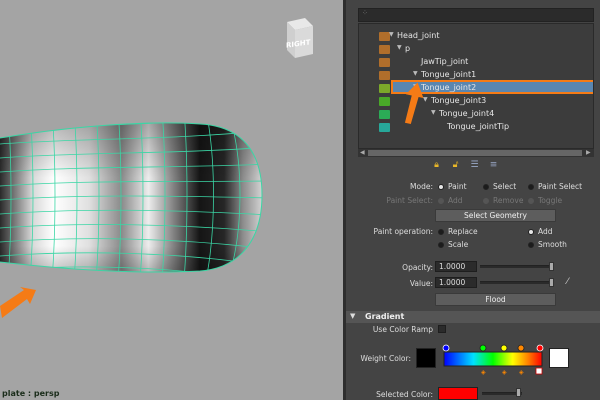 The height and width of the screenshot is (400, 600). What do you see at coordinates (508, 200) in the screenshot?
I see `paint-select-remove-label: Remove` at bounding box center [508, 200].